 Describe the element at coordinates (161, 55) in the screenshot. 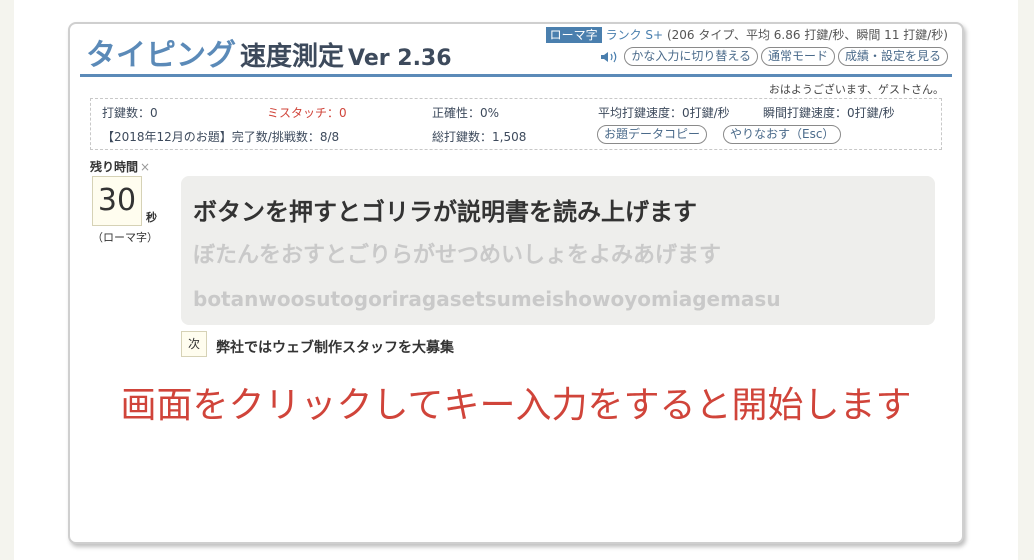

I see `title-main: タイピング` at that location.